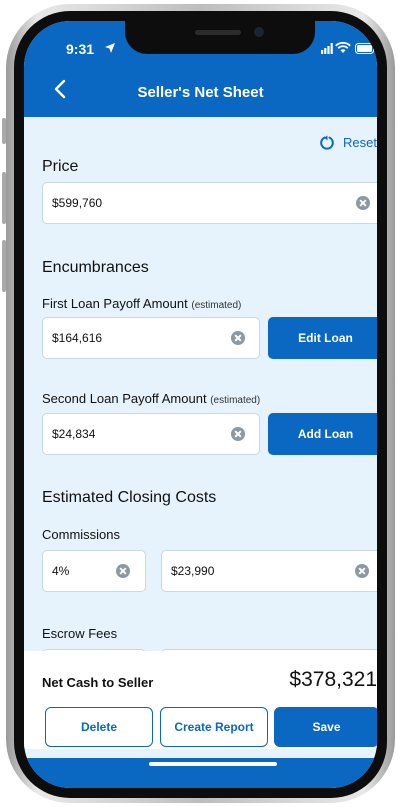 The image size is (401, 807). I want to click on closing-costs-heading: Estimated Closing Costs, so click(129, 497).